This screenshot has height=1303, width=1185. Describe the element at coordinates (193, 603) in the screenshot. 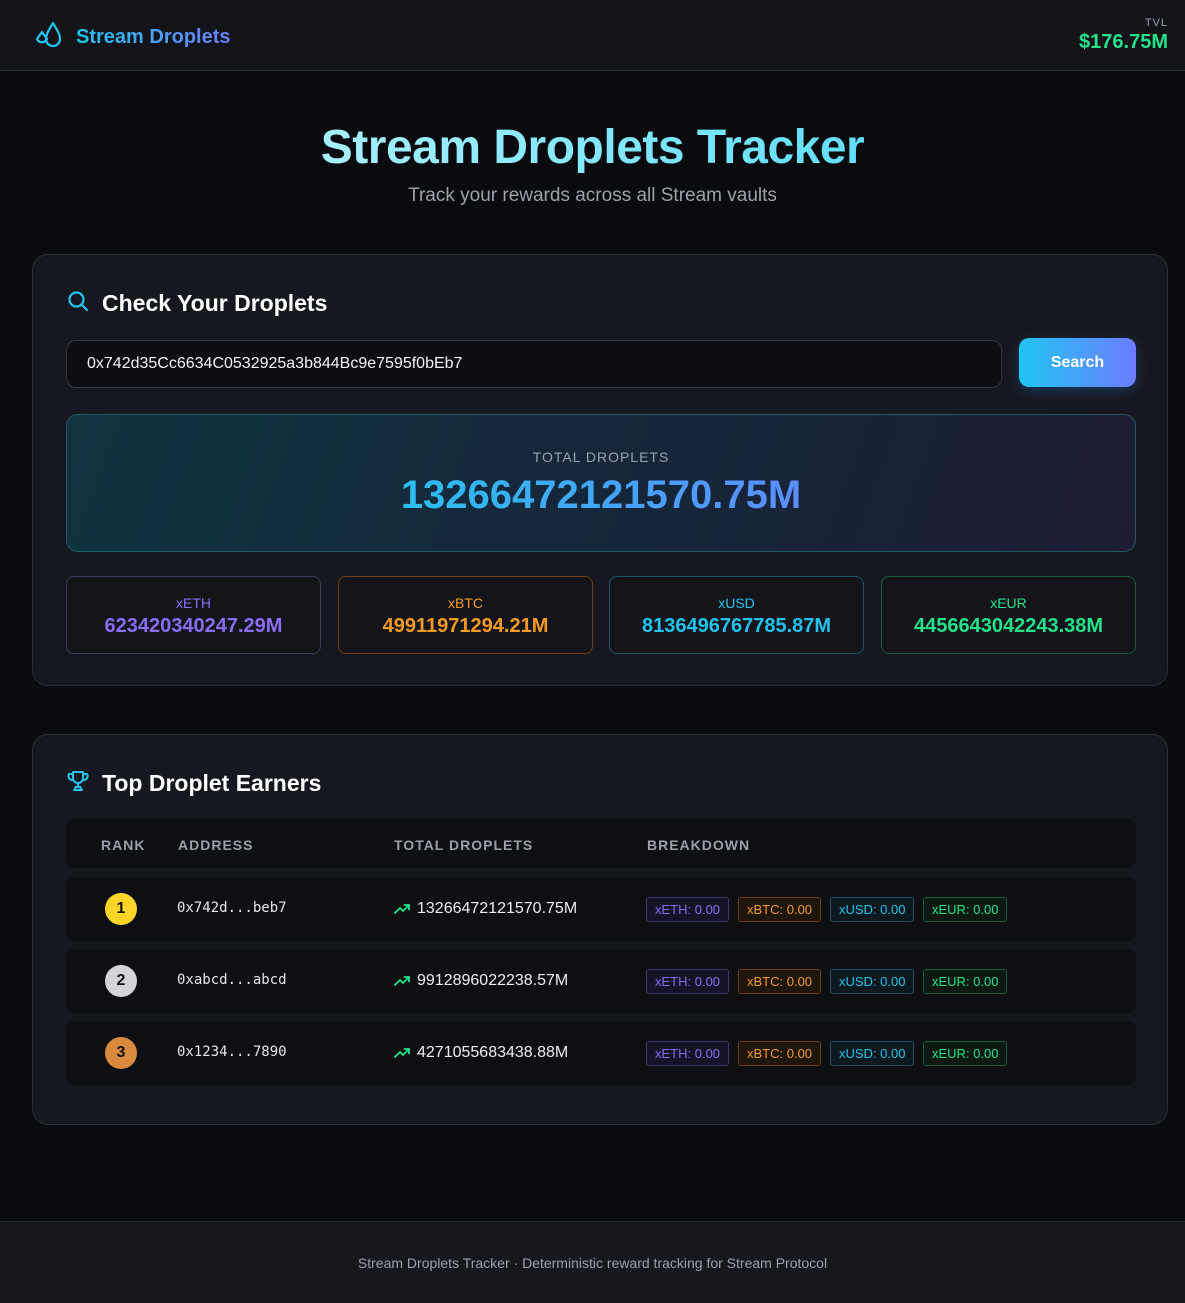

I see `vault-name: xETH` at that location.